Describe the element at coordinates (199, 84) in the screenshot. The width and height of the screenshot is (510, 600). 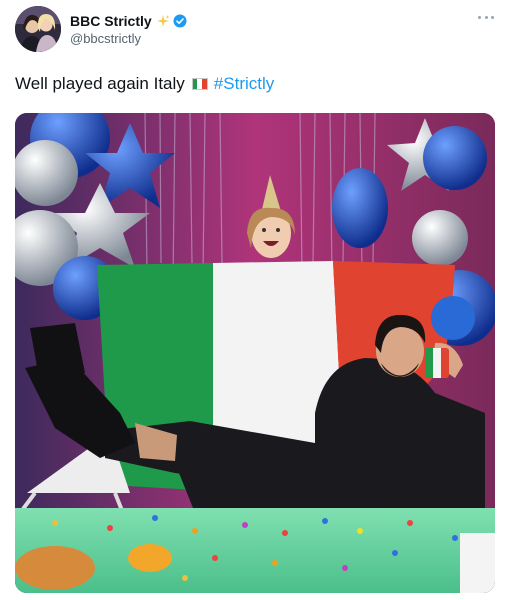
I see `italy-flag-icon` at that location.